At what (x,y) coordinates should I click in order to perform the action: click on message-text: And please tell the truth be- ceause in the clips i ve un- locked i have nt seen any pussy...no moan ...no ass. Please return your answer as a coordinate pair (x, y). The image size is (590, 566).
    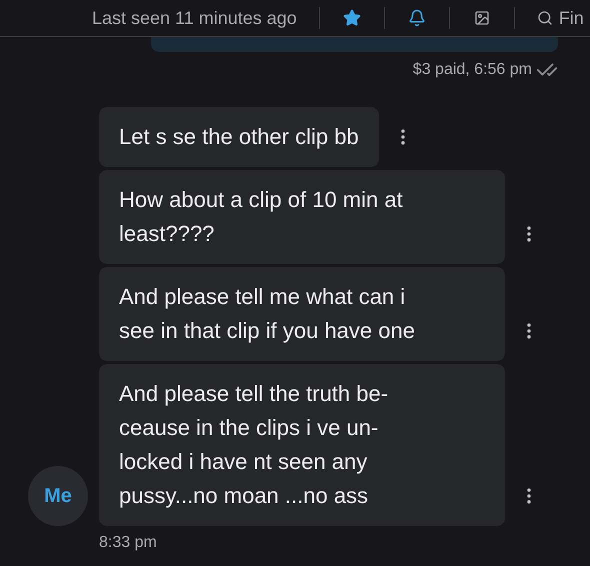
    Looking at the image, I should click on (254, 445).